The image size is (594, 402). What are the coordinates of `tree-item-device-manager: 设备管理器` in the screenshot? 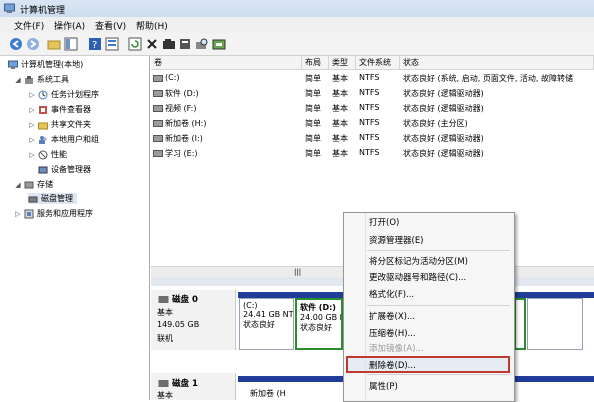 It's located at (64, 169).